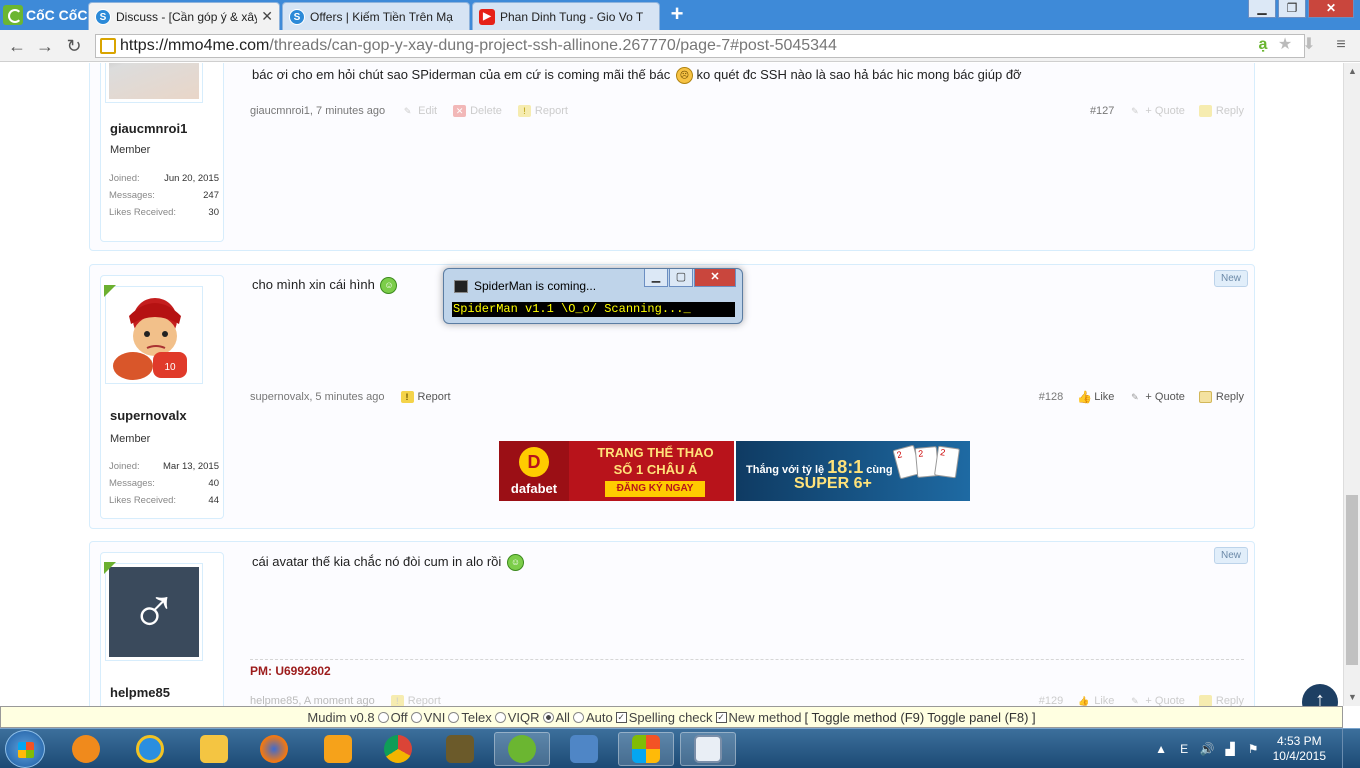 This screenshot has height=768, width=1360. Describe the element at coordinates (1051, 700) in the screenshot. I see `post-number: #129` at that location.